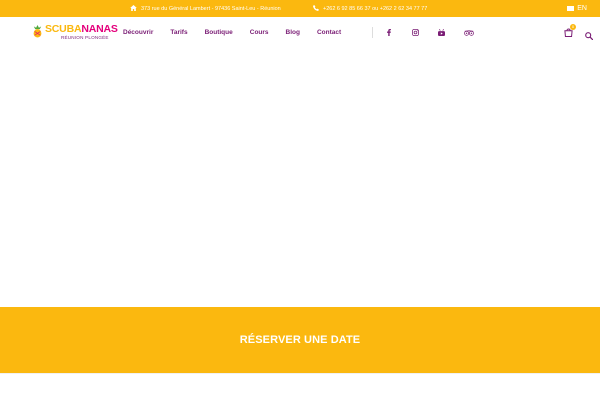  I want to click on nav-divider, so click(372, 32).